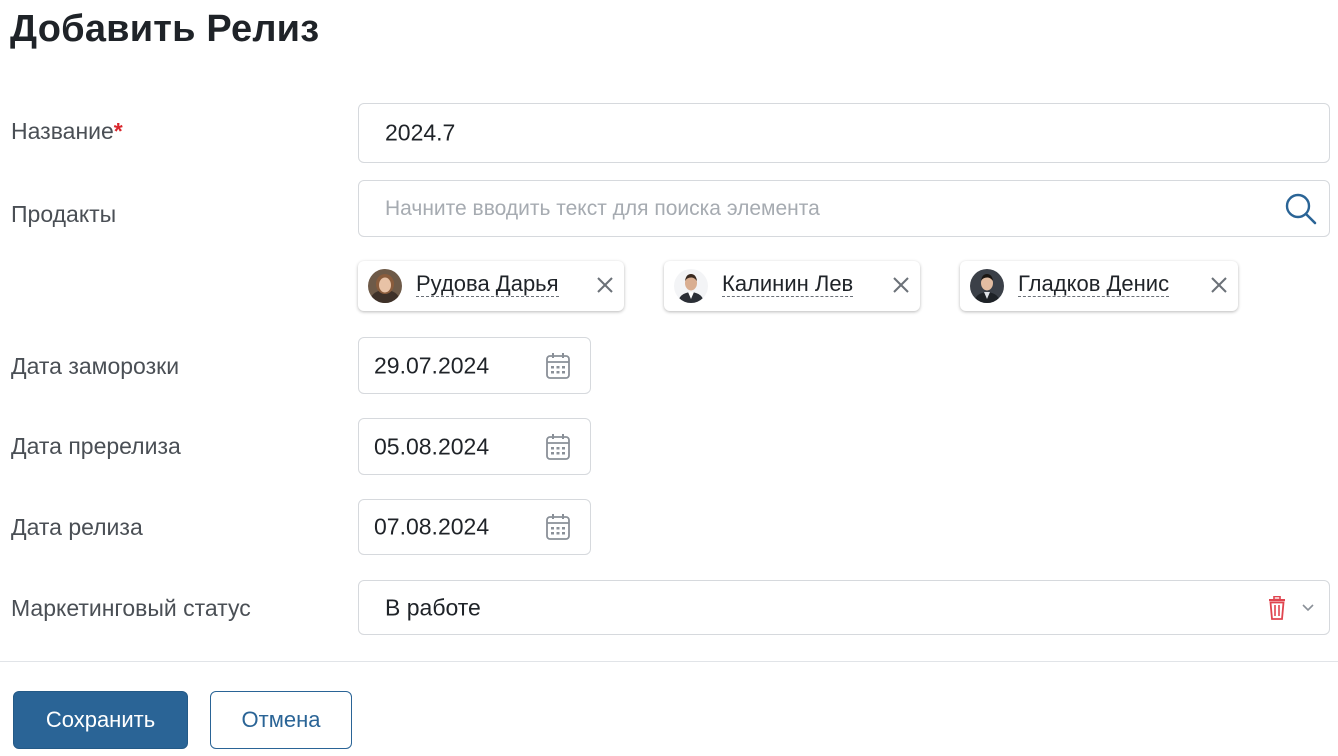  What do you see at coordinates (788, 284) in the screenshot?
I see `product-chip-name: Калинин Лев` at bounding box center [788, 284].